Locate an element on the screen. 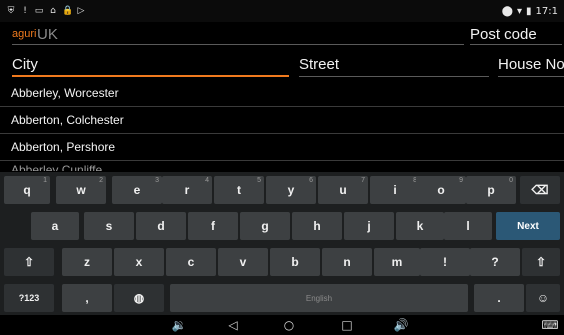 The width and height of the screenshot is (564, 335). key-k: k is located at coordinates (420, 226).